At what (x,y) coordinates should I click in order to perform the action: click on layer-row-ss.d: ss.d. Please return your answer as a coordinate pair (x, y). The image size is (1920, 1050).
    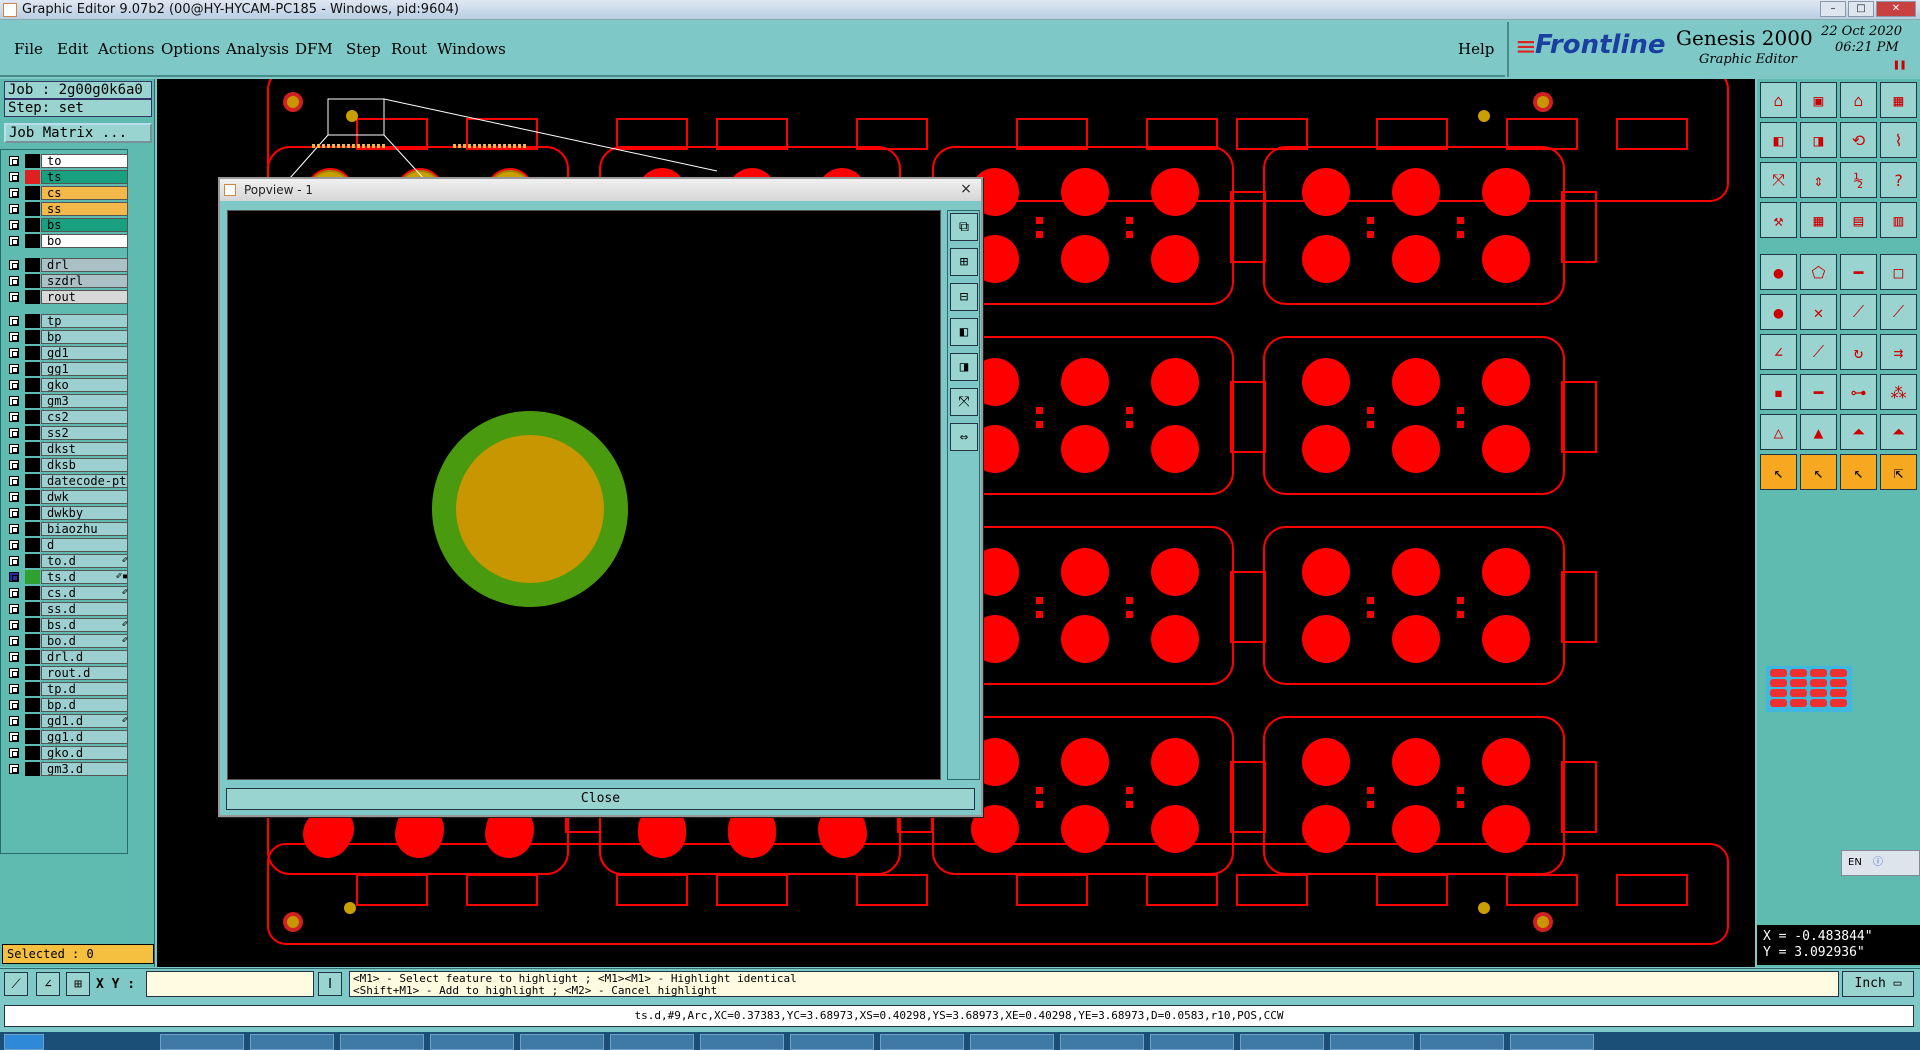
    Looking at the image, I should click on (67, 609).